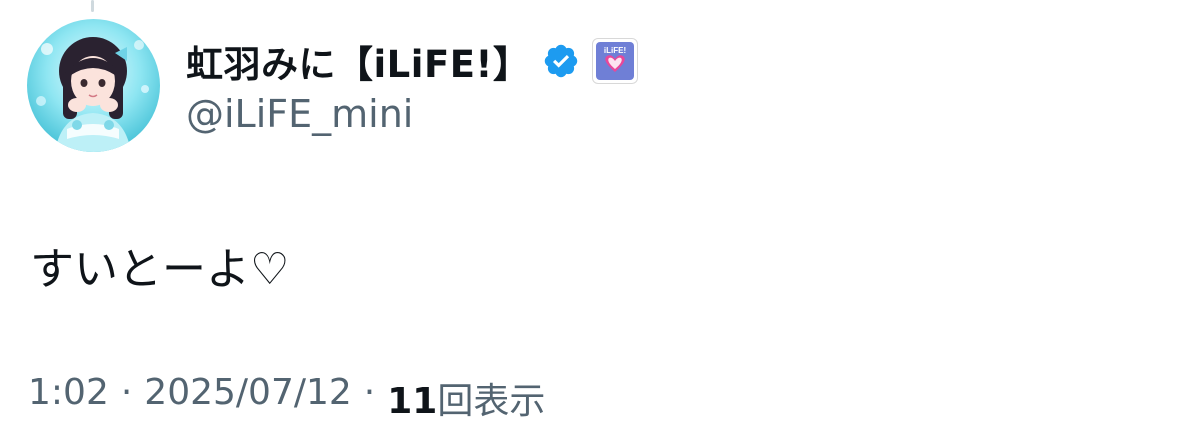  Describe the element at coordinates (248, 398) in the screenshot. I see `tweet-date: 2025/07/12` at that location.